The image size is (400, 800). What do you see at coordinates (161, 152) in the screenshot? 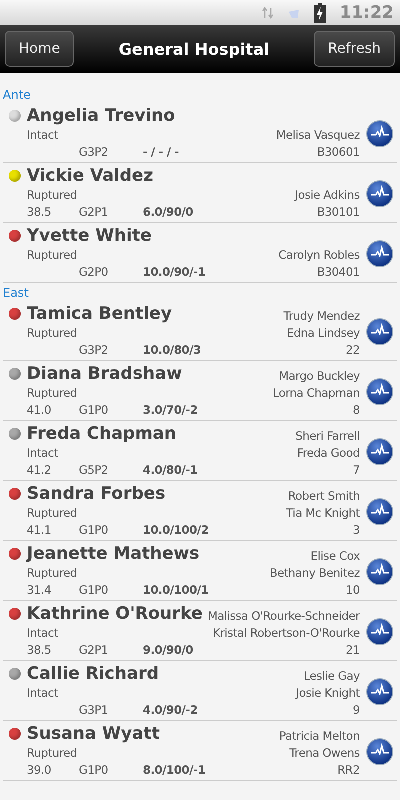
I see `cervical-exam: - / - / -` at bounding box center [161, 152].